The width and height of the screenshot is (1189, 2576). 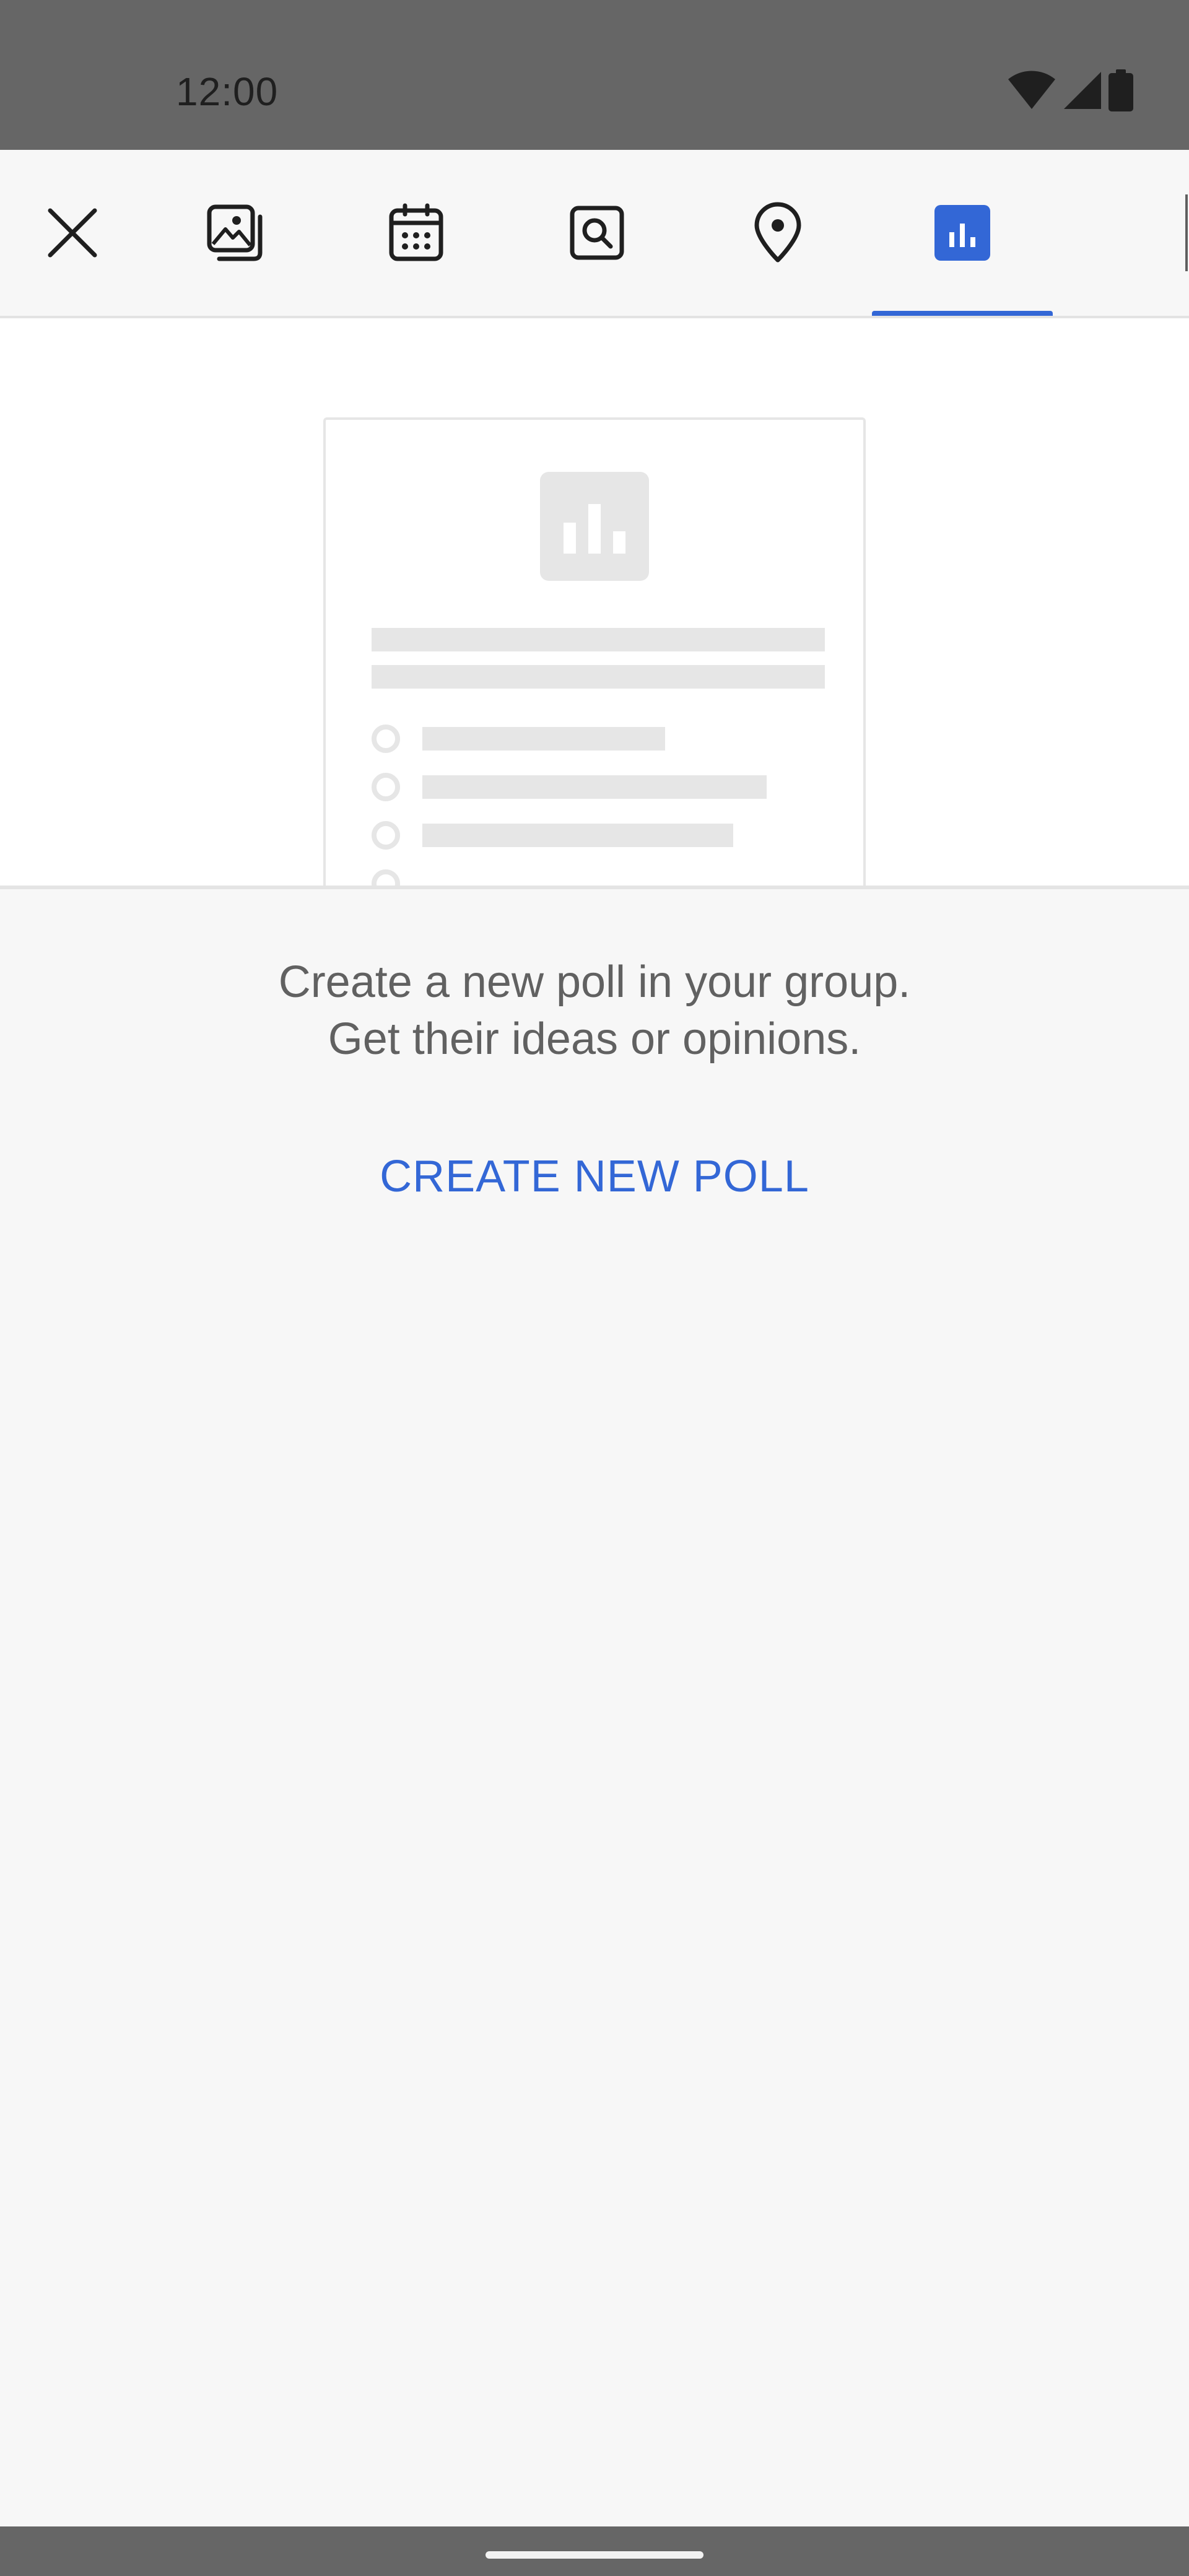 I want to click on wifi-icon, so click(x=1031, y=92).